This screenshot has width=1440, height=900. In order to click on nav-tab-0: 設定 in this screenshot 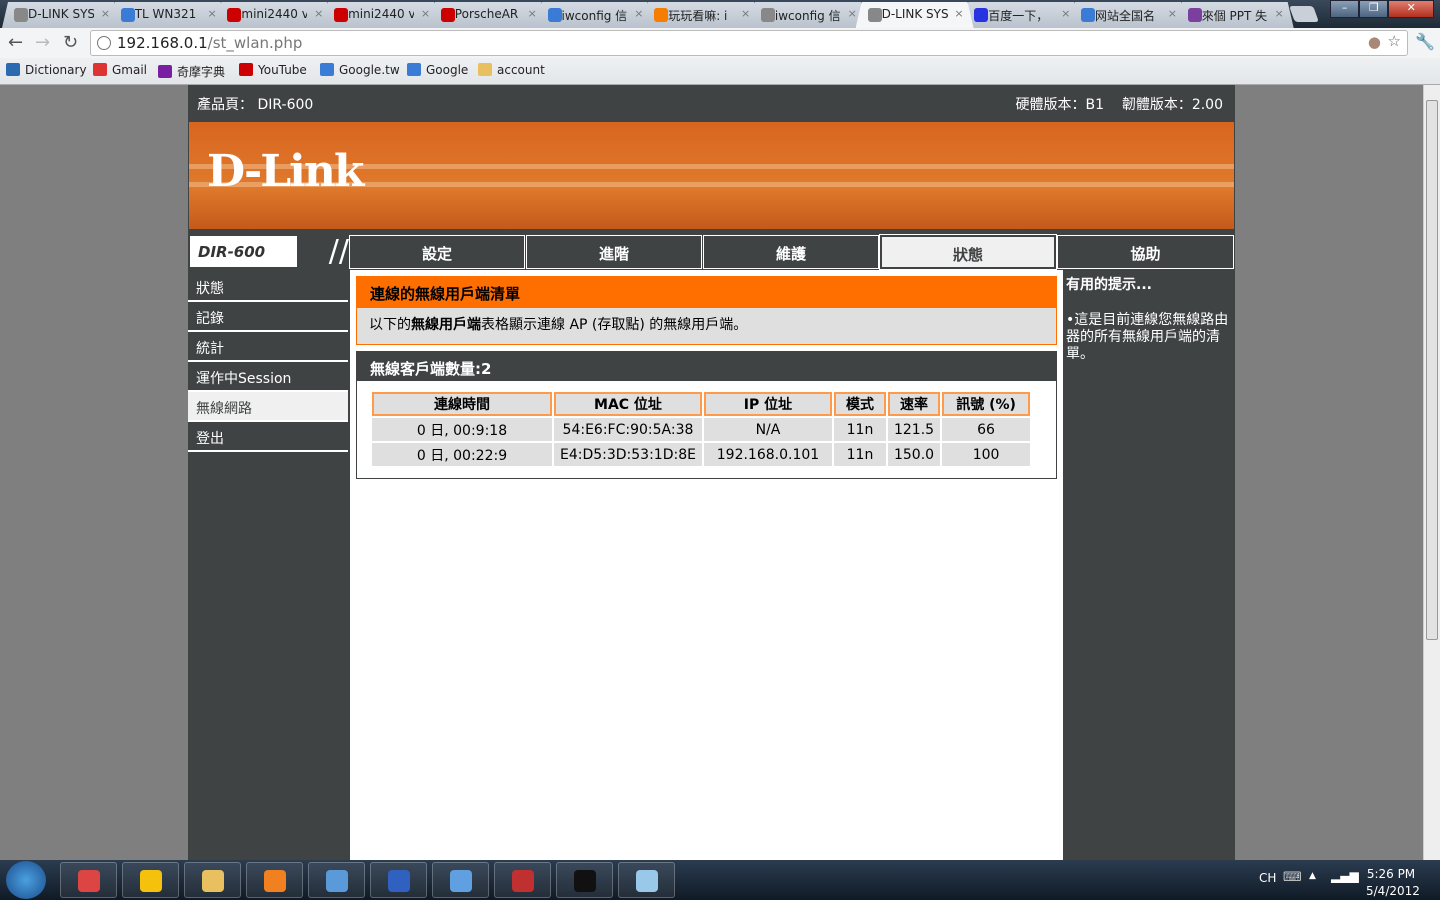, I will do `click(437, 252)`.